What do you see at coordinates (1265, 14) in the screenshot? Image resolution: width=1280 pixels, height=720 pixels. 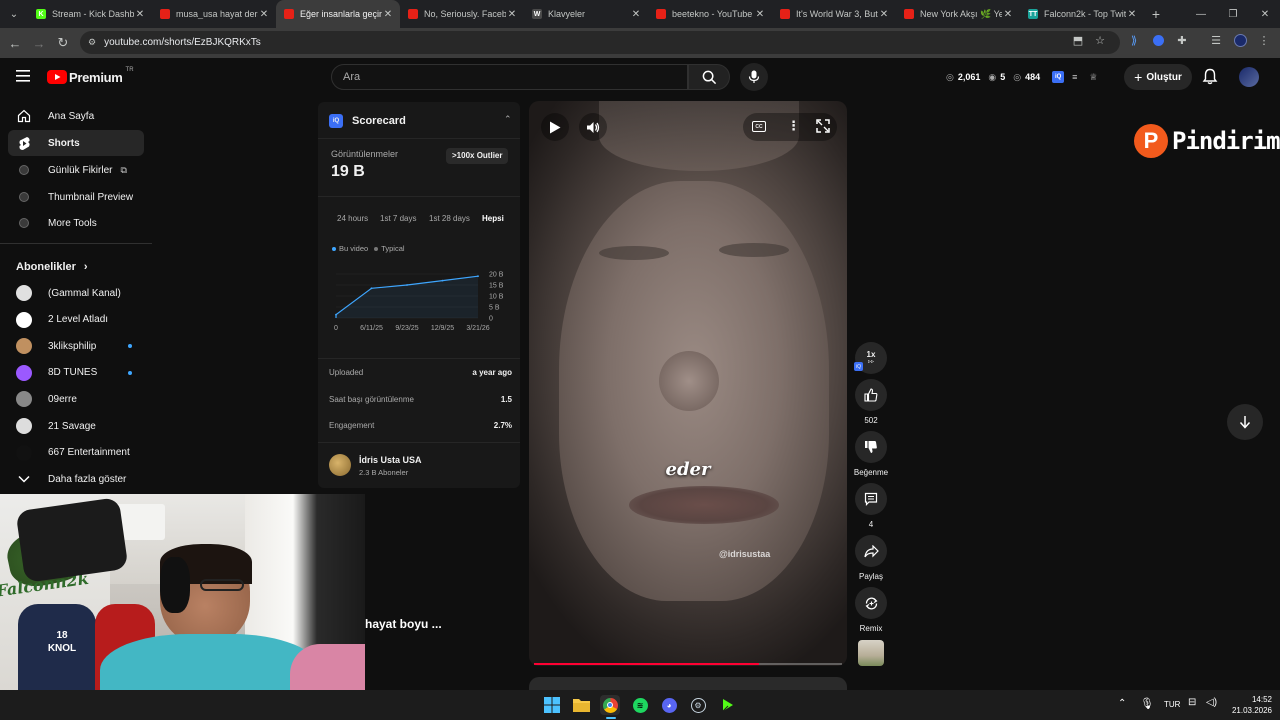 I see `close-window-icon: ✕` at bounding box center [1265, 14].